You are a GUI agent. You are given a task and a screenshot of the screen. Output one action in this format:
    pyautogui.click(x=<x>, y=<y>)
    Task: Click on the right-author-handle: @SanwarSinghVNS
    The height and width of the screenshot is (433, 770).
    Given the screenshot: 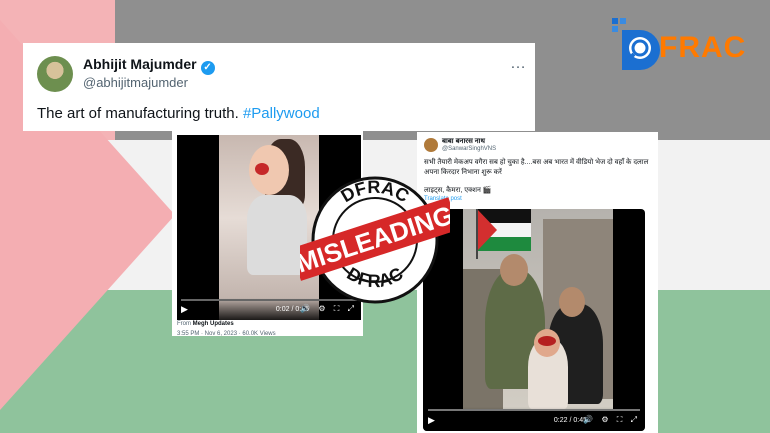 What is the action you would take?
    pyautogui.click(x=469, y=149)
    